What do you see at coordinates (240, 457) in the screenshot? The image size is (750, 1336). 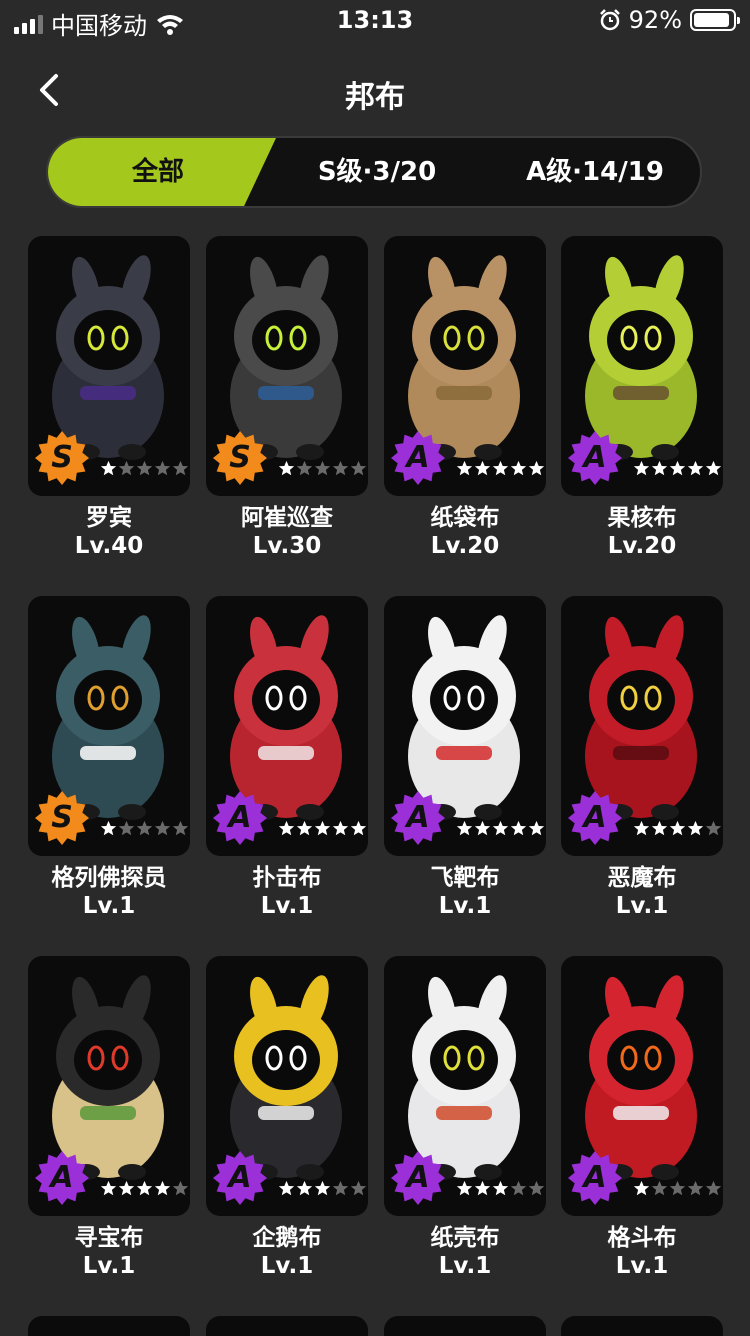 I see `rank-letter: S` at bounding box center [240, 457].